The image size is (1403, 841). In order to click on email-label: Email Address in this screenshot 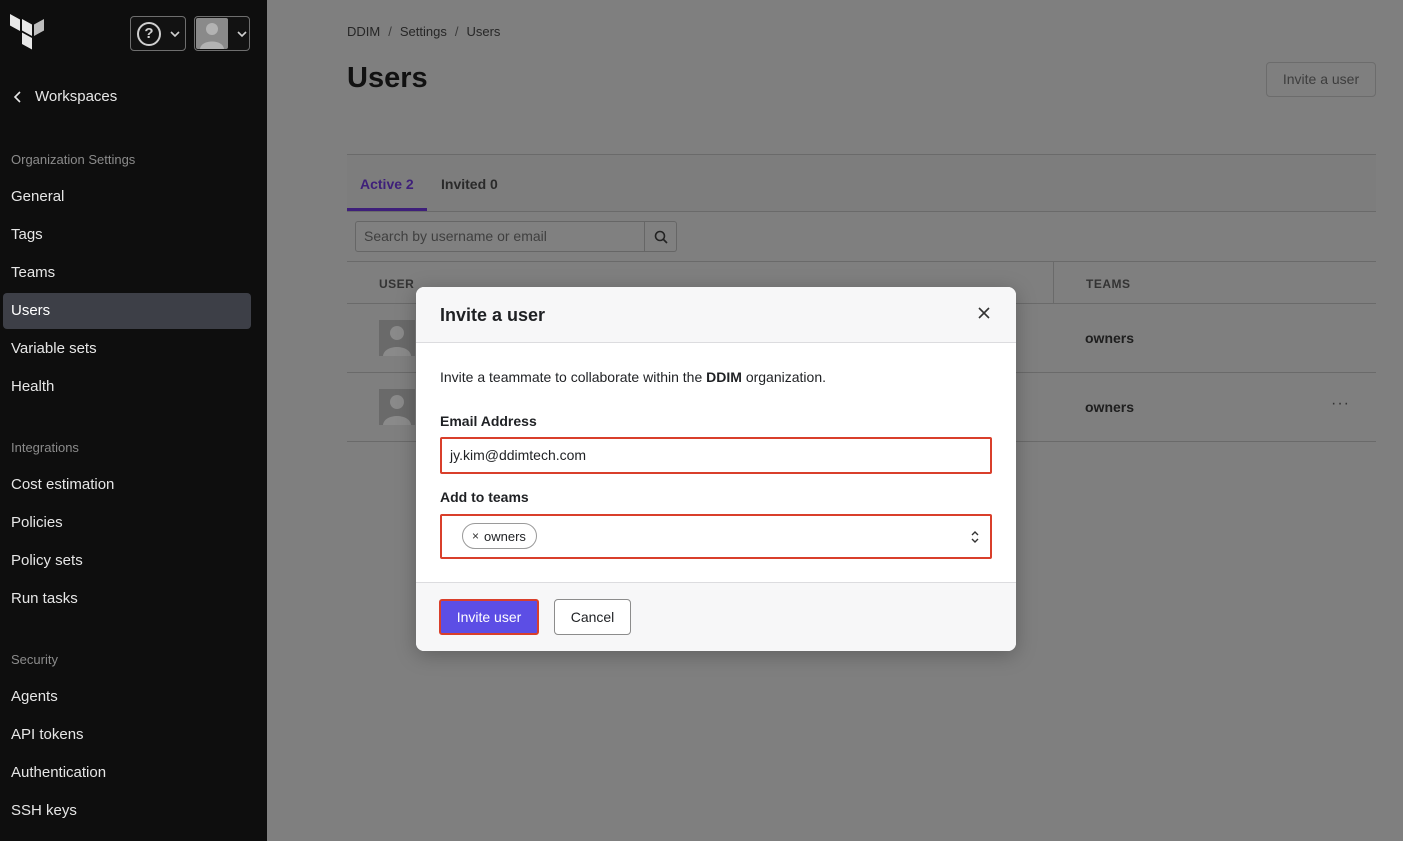, I will do `click(488, 421)`.